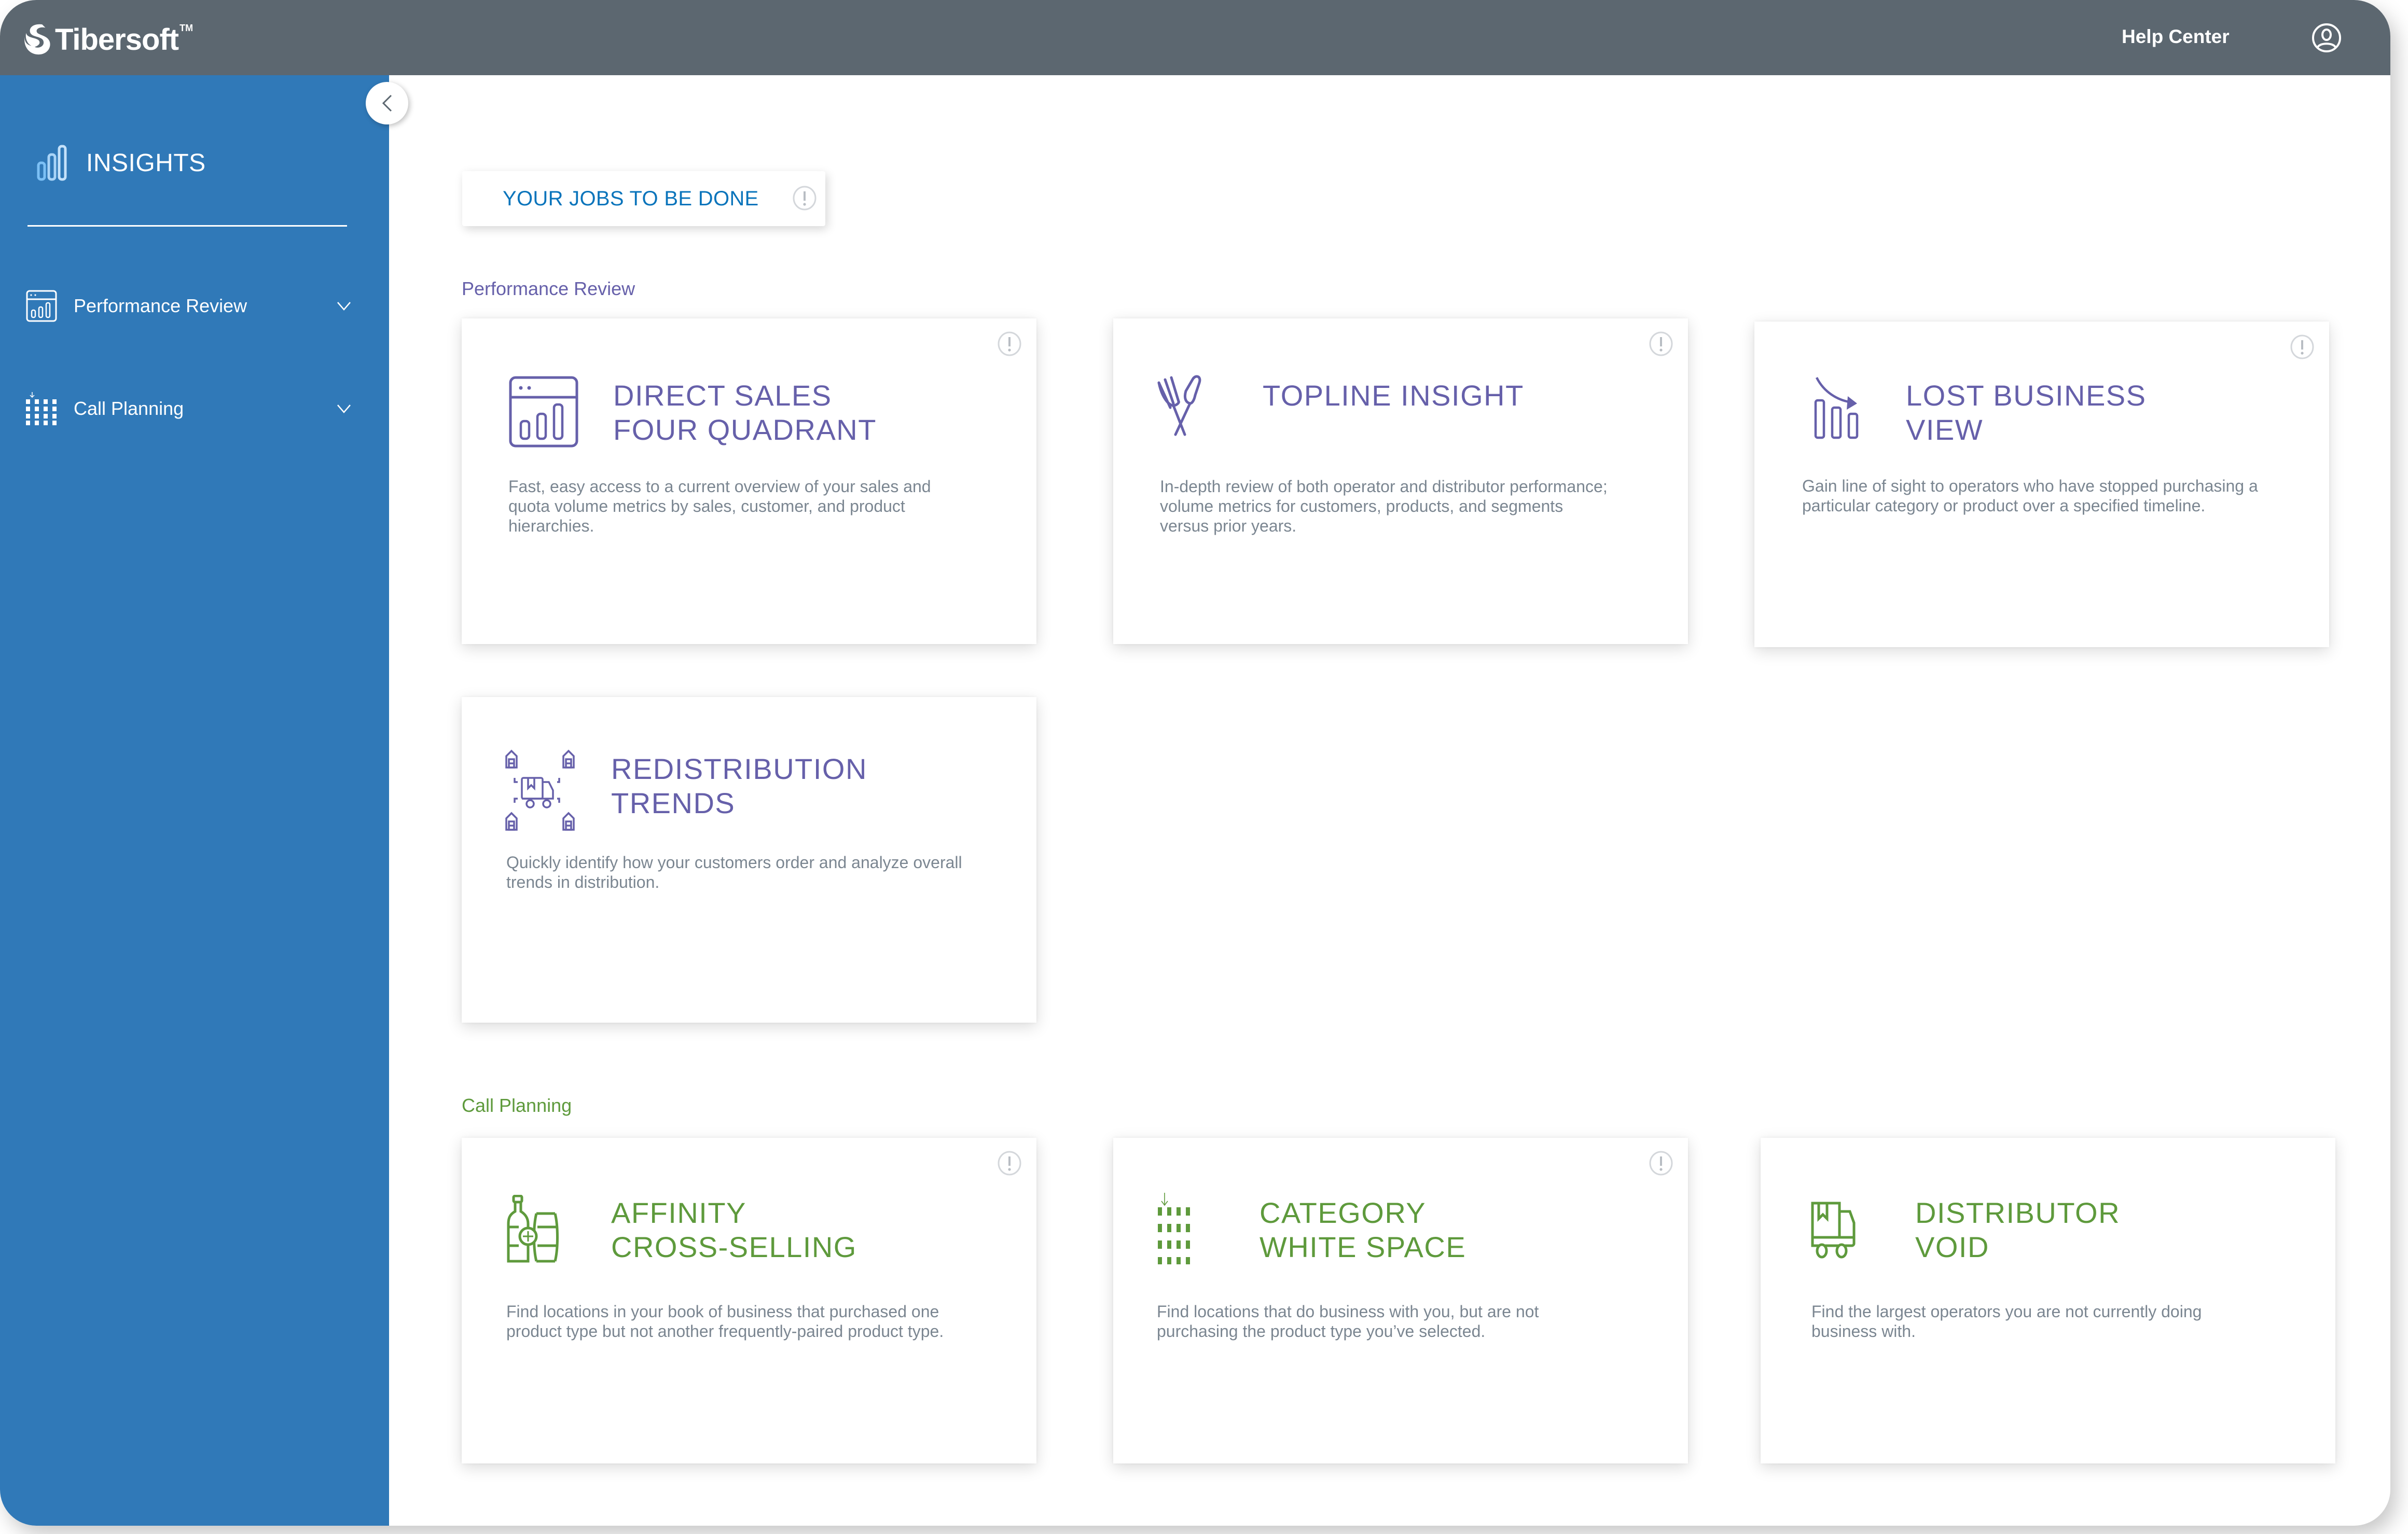 The height and width of the screenshot is (1534, 2408). I want to click on sidebar-item-label: Call Planning, so click(129, 408).